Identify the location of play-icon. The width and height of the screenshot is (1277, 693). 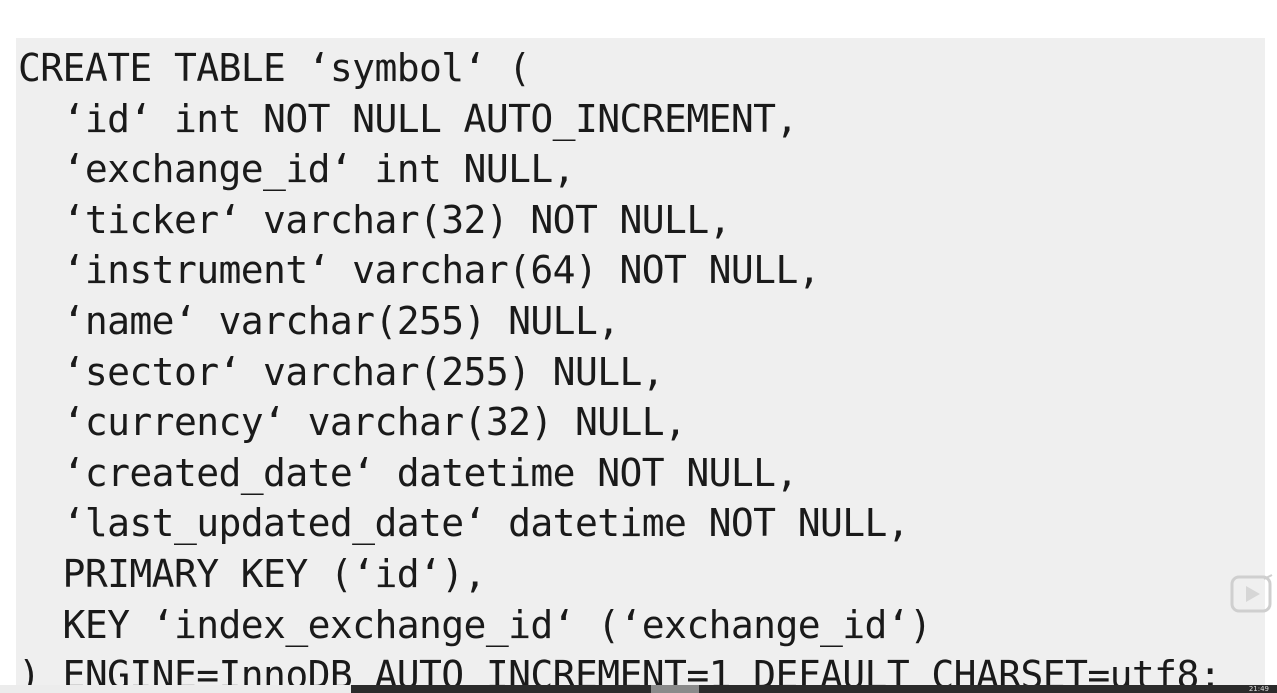
(1251, 593).